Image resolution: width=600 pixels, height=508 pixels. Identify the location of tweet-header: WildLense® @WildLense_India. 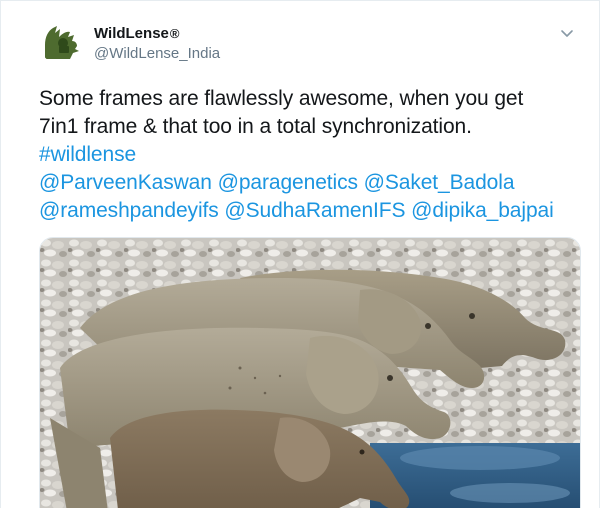
(309, 45).